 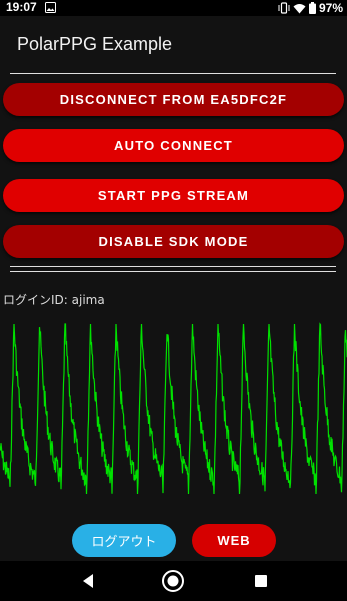 I want to click on app-title: PolarPPG Example, so click(x=95, y=44).